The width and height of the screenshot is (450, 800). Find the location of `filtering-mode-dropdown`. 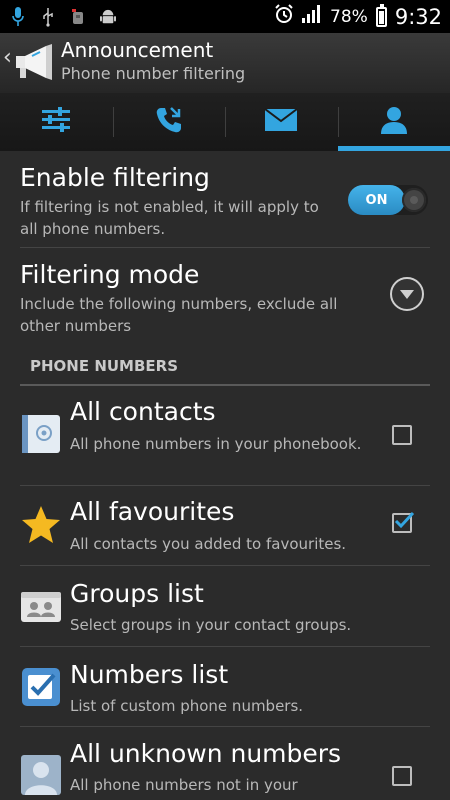

filtering-mode-dropdown is located at coordinates (407, 294).